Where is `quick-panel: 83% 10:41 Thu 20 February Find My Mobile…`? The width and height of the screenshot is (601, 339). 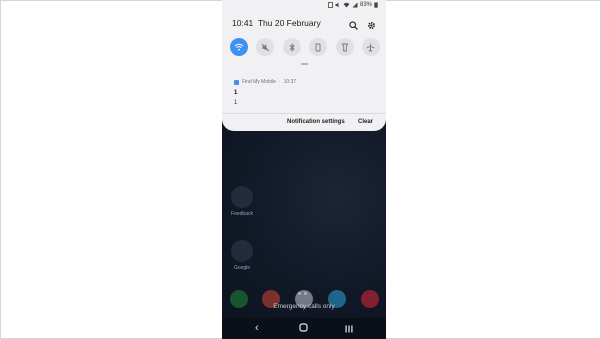 quick-panel: 83% 10:41 Thu 20 February Find My Mobile… is located at coordinates (304, 65).